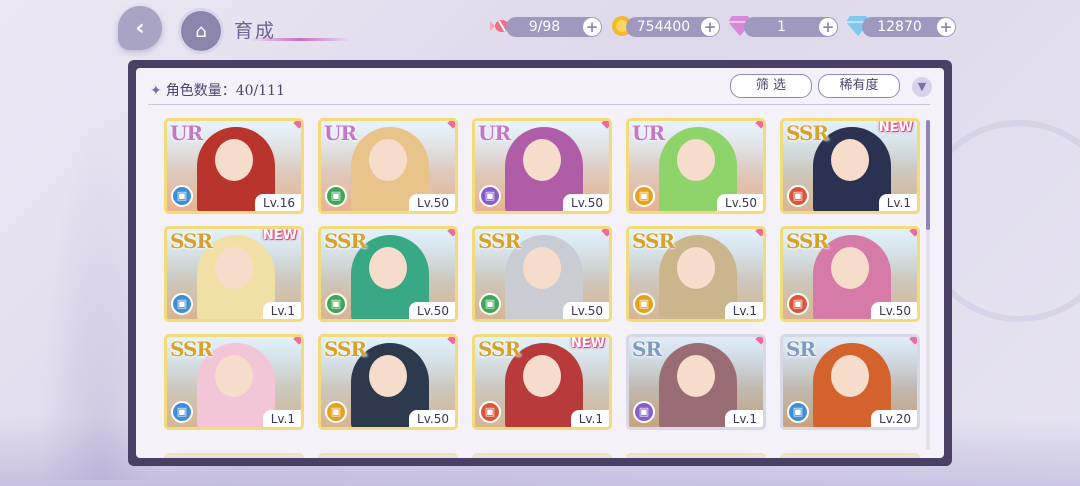  I want to click on coin-add-button: +, so click(710, 27).